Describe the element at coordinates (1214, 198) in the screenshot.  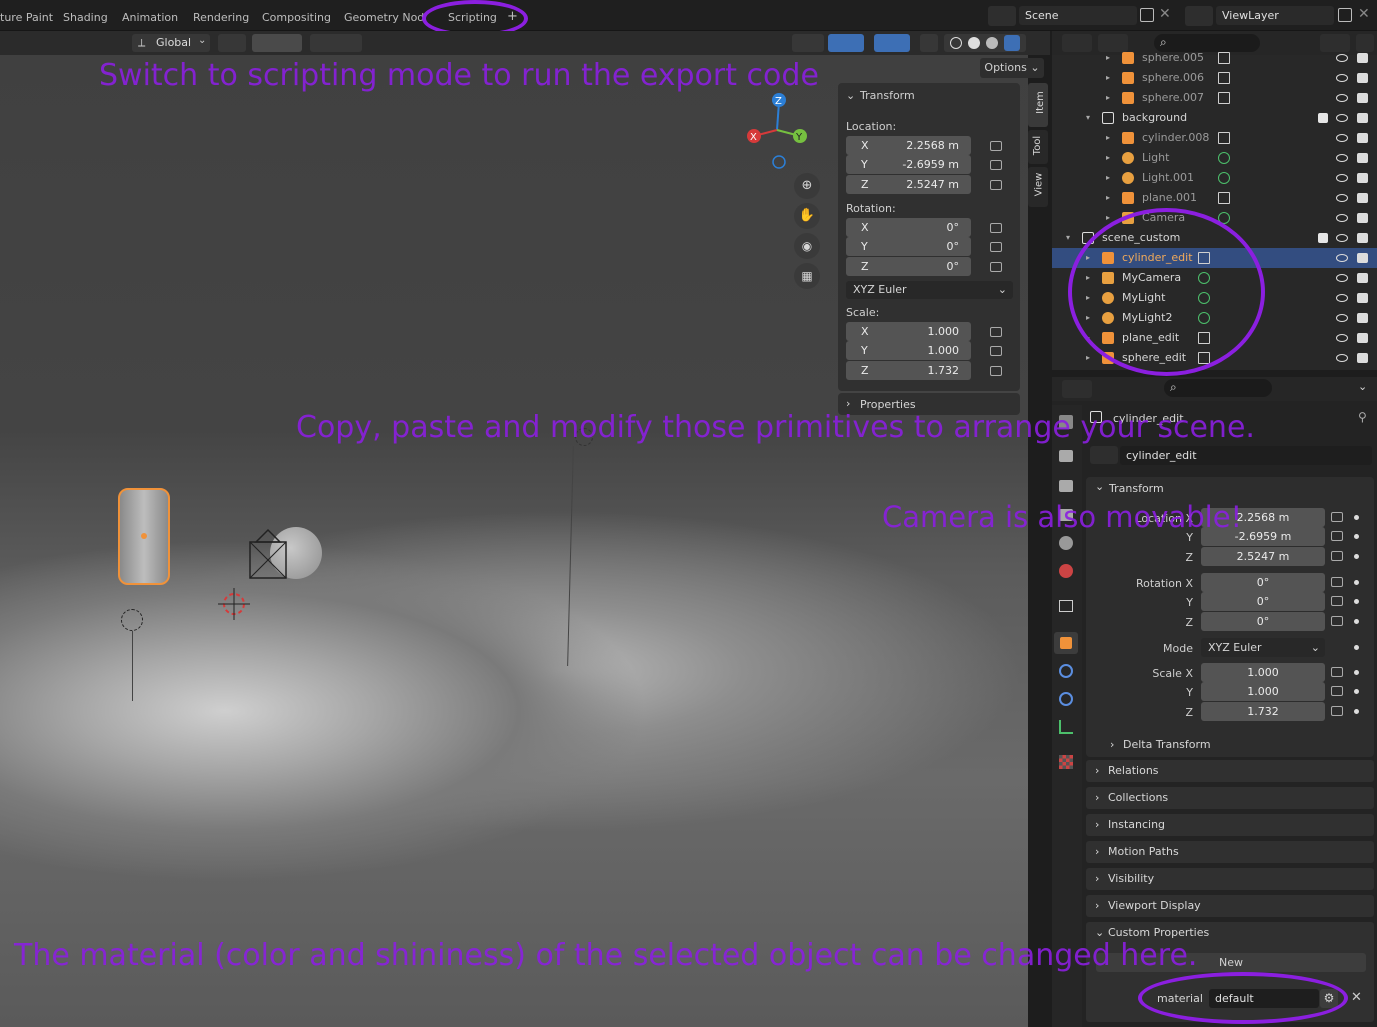
I see `outliner-row: ▸ plane.001` at that location.